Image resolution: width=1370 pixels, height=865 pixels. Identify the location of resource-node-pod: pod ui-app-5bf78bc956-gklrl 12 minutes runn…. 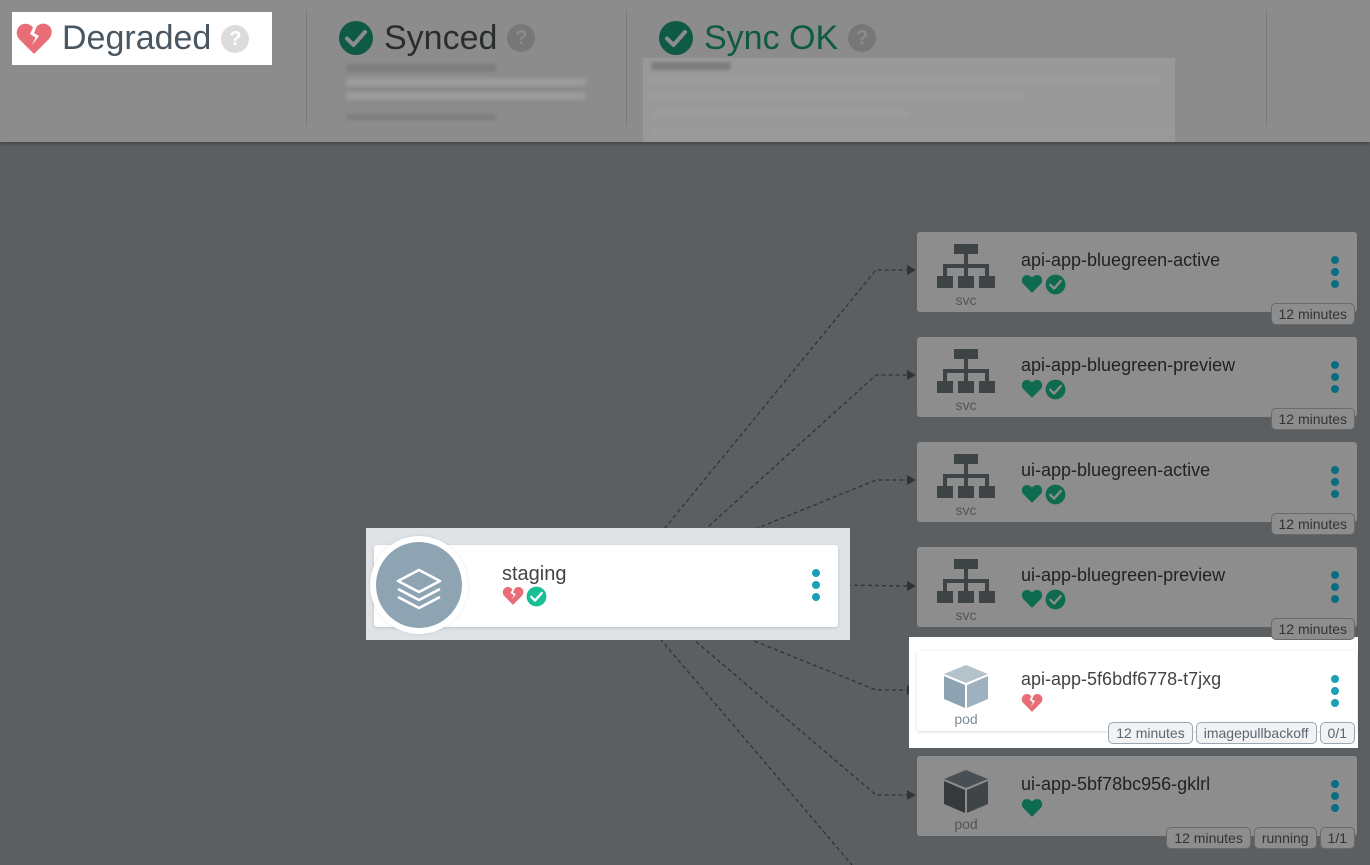
(1137, 802).